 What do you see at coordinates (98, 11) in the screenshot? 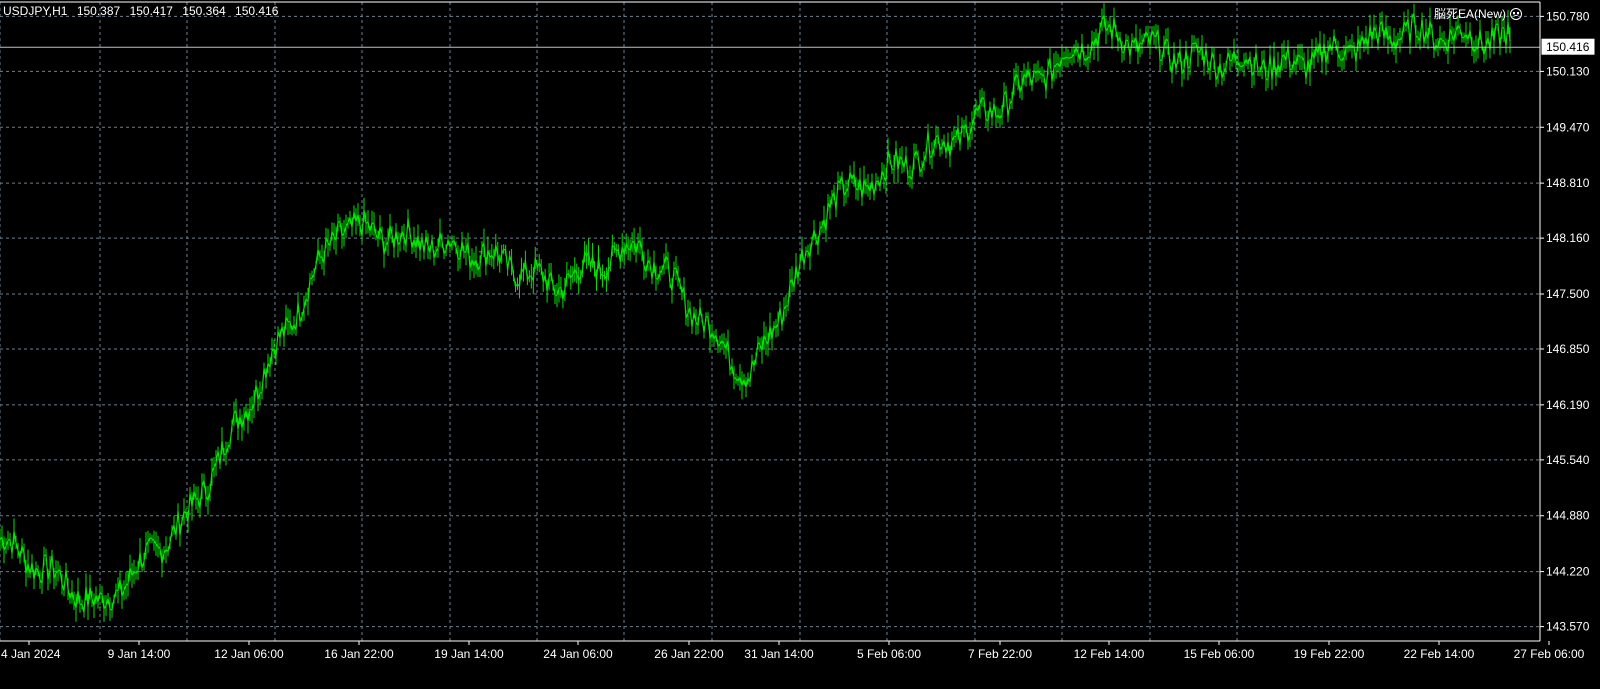
I see `open-price: 150.387` at bounding box center [98, 11].